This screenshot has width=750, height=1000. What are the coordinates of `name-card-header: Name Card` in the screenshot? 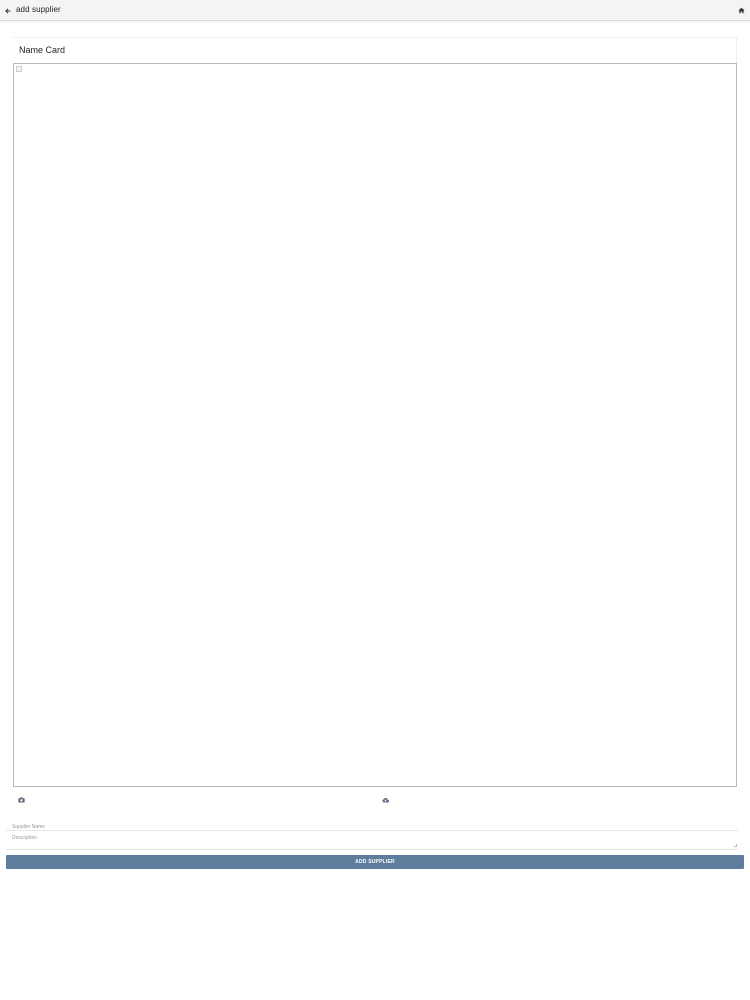 It's located at (375, 50).